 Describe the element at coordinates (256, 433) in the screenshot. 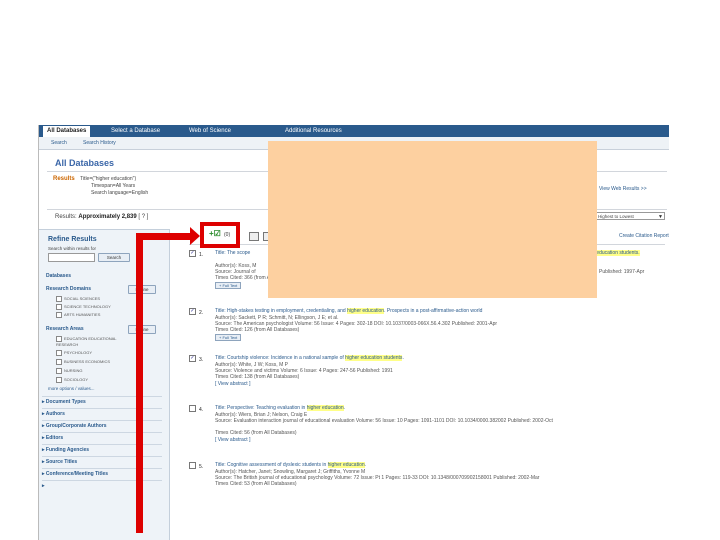

I see `record-times-cited: Times Cited: 56 (from All Databases)` at that location.